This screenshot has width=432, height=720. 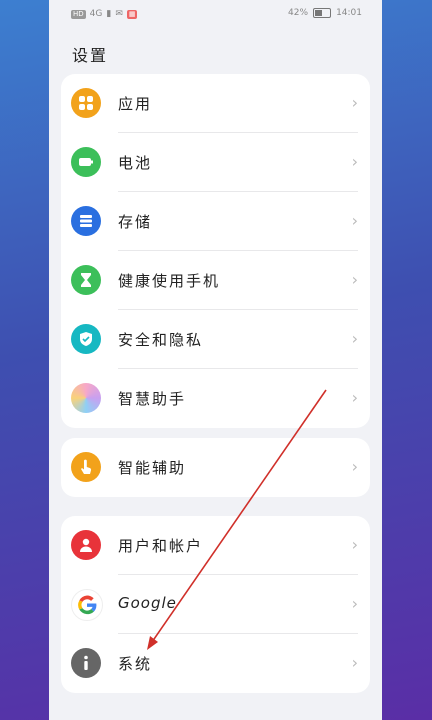 What do you see at coordinates (215, 103) in the screenshot?
I see `settings-item-apps: 应用 ›` at bounding box center [215, 103].